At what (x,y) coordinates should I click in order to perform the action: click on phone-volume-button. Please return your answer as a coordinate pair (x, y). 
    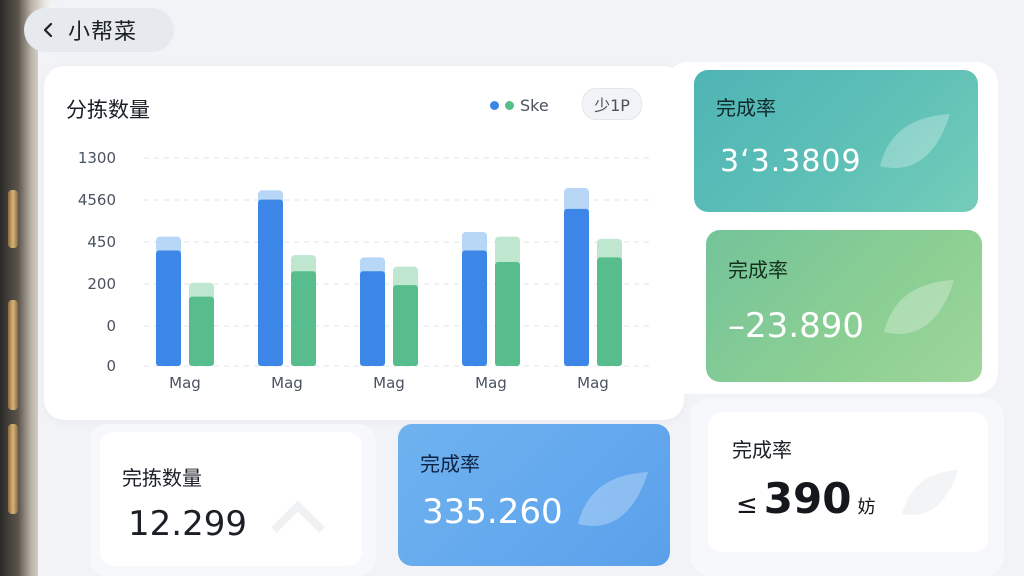
    Looking at the image, I should click on (13, 355).